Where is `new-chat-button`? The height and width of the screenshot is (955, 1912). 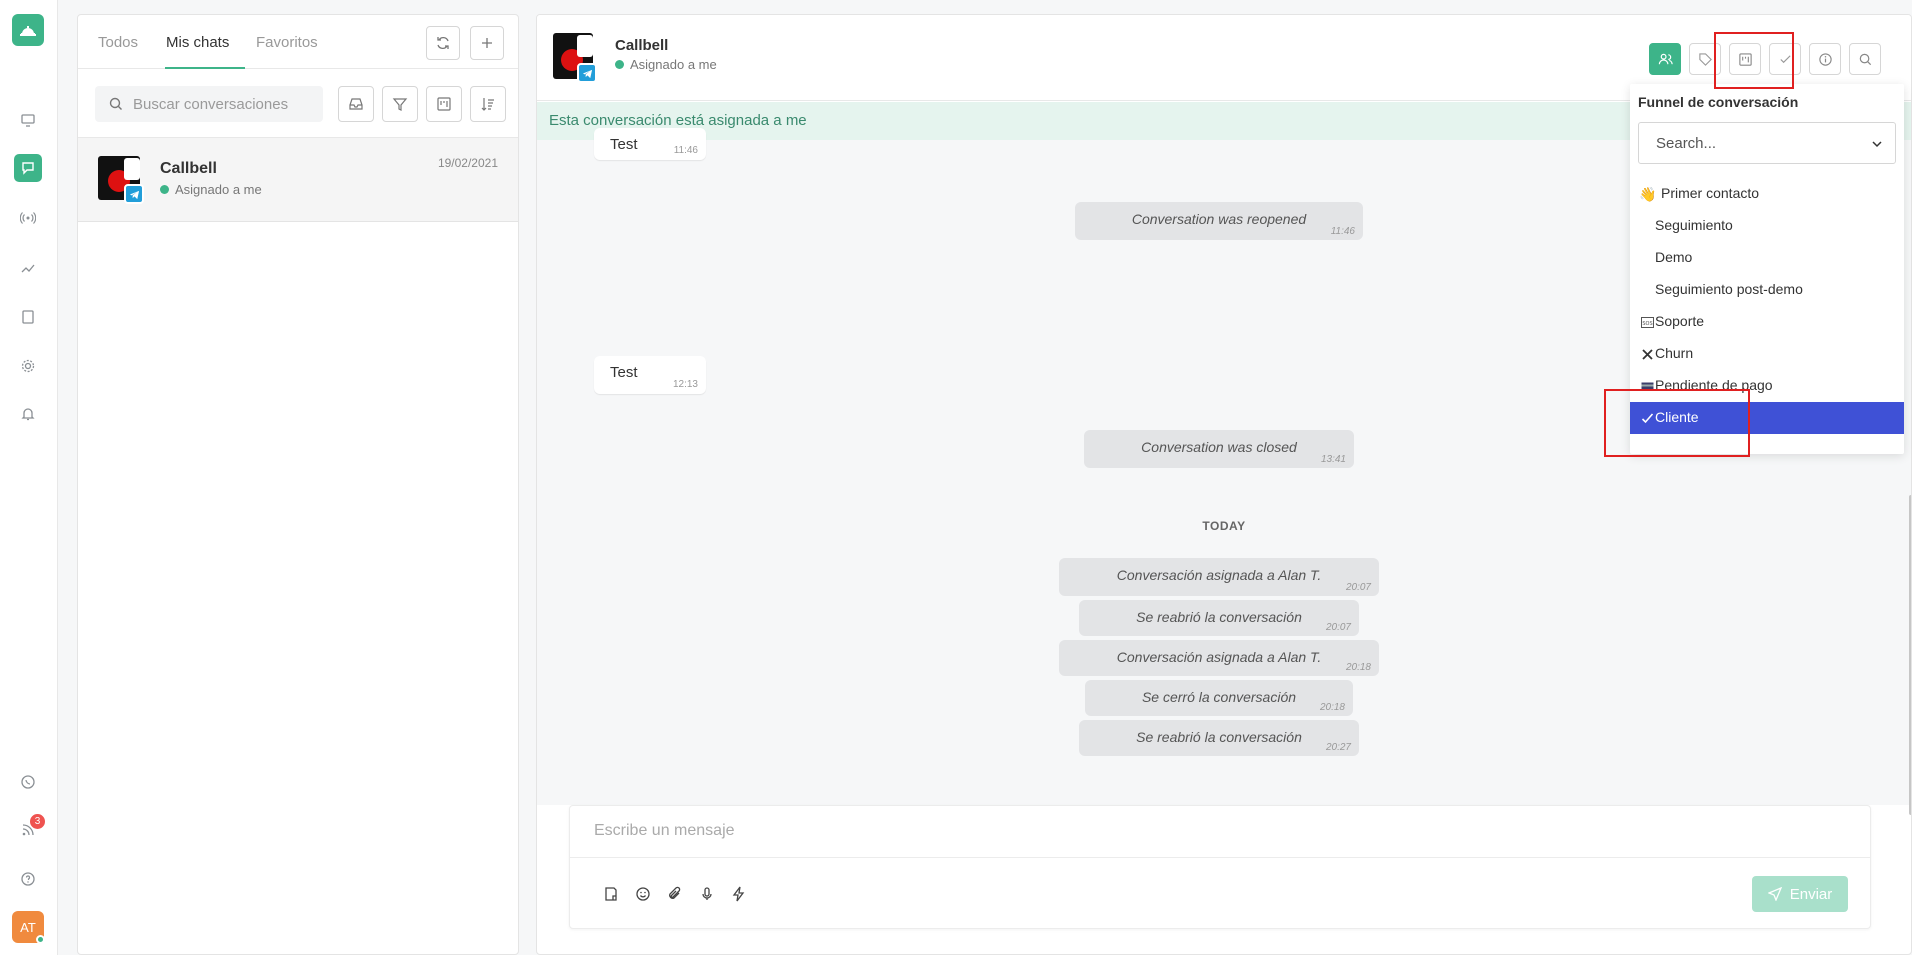
new-chat-button is located at coordinates (487, 43).